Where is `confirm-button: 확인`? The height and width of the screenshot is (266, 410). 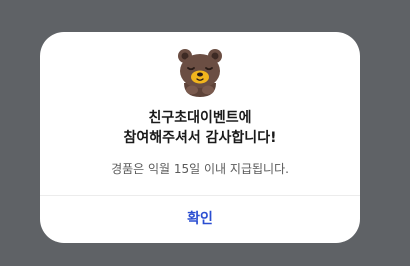
confirm-button: 확인 is located at coordinates (200, 219).